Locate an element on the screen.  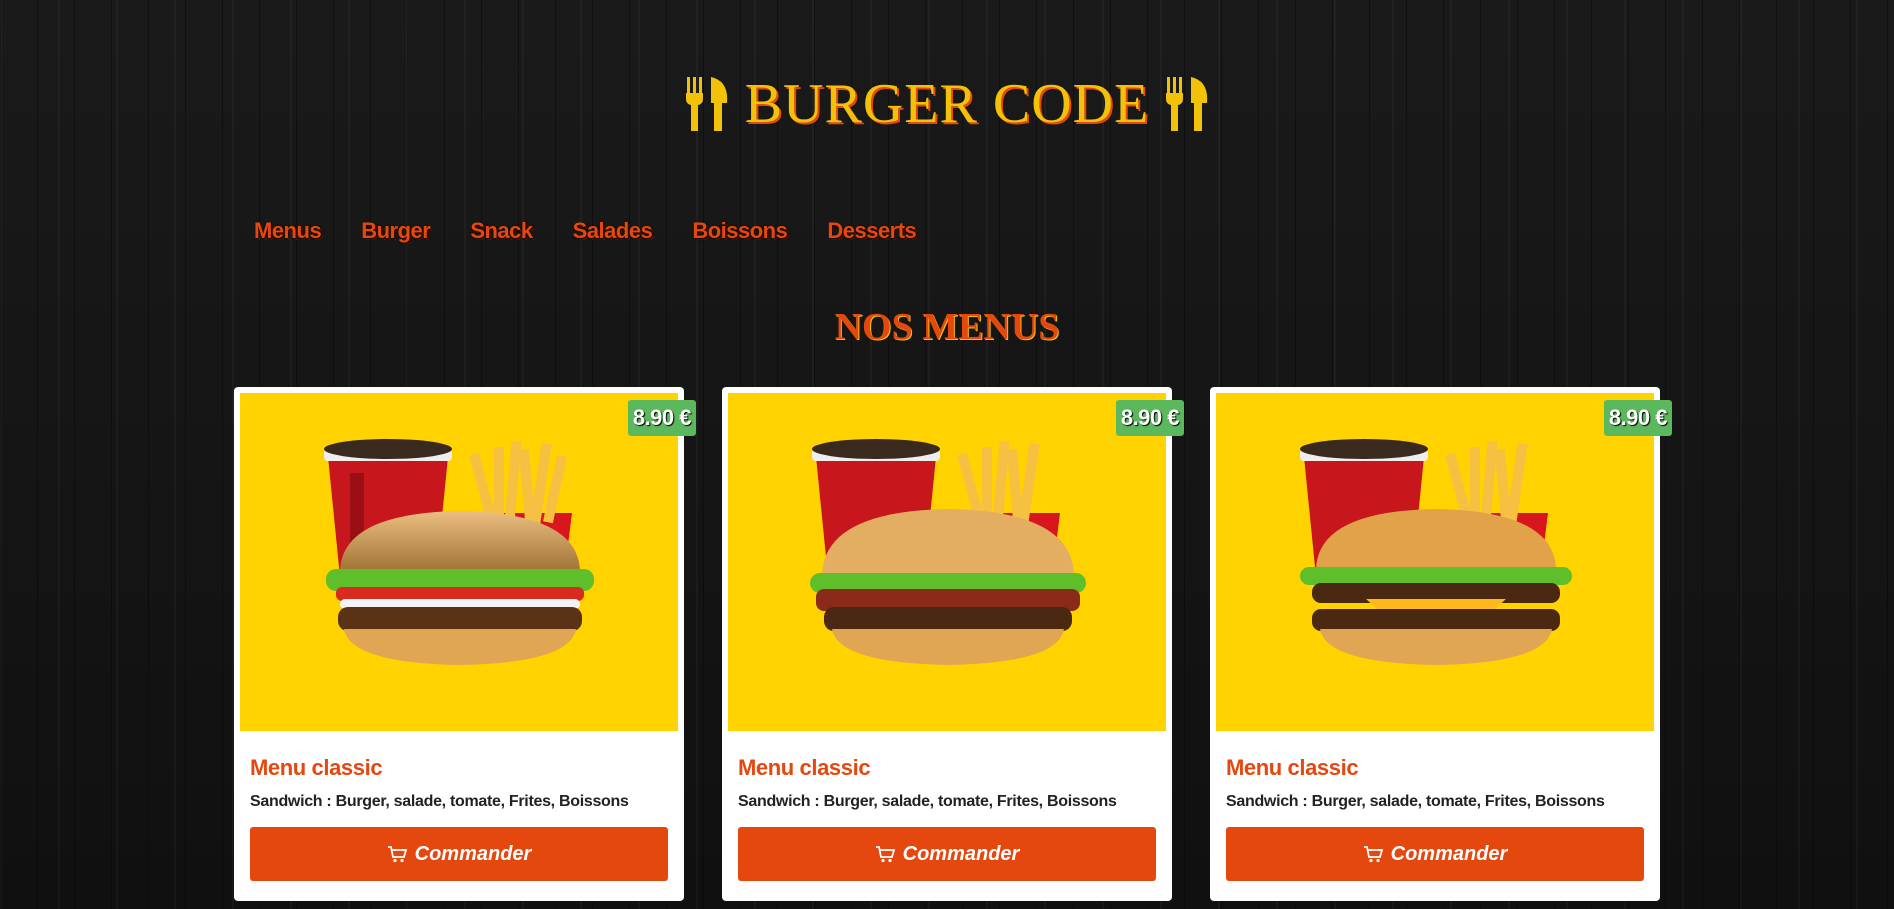
brand-header: BURGER CODE is located at coordinates (947, 104).